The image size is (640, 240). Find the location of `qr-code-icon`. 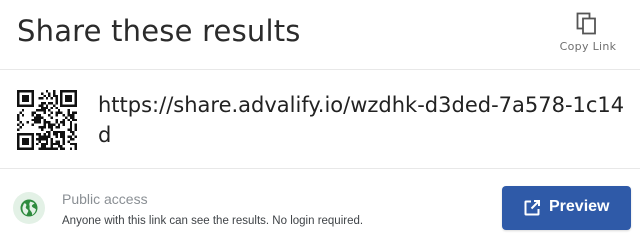

qr-code-icon is located at coordinates (47, 120).